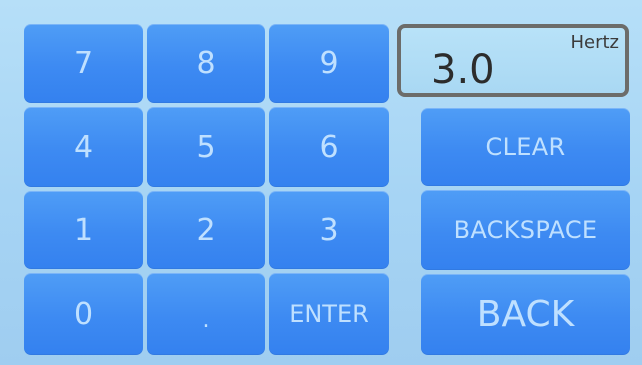 The image size is (642, 365). I want to click on key-0: 0, so click(83, 314).